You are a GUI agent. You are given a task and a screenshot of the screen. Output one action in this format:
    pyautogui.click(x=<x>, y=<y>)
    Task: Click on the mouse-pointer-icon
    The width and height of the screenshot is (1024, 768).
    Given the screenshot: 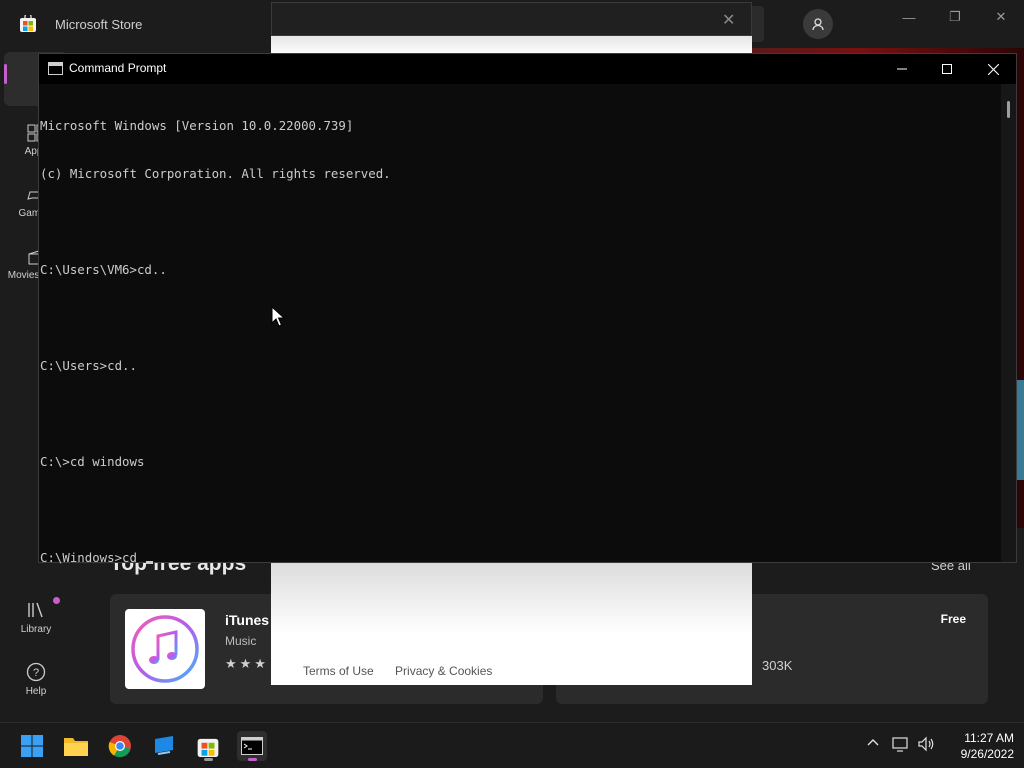 What is the action you would take?
    pyautogui.click(x=278, y=316)
    